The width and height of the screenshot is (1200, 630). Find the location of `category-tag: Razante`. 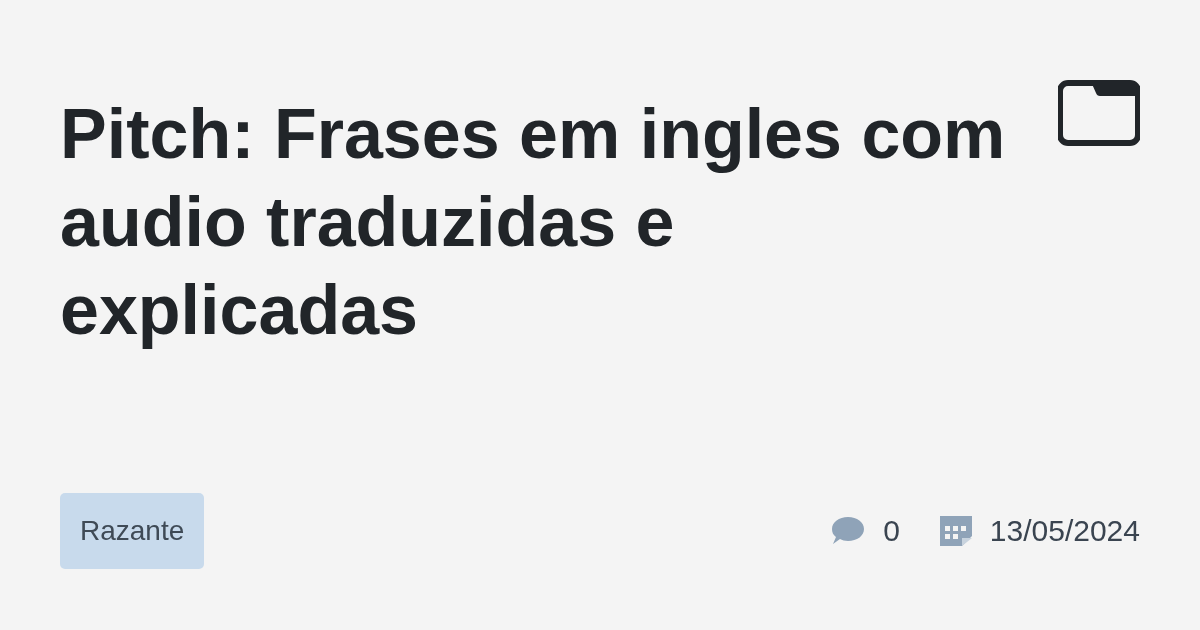

category-tag: Razante is located at coordinates (132, 531).